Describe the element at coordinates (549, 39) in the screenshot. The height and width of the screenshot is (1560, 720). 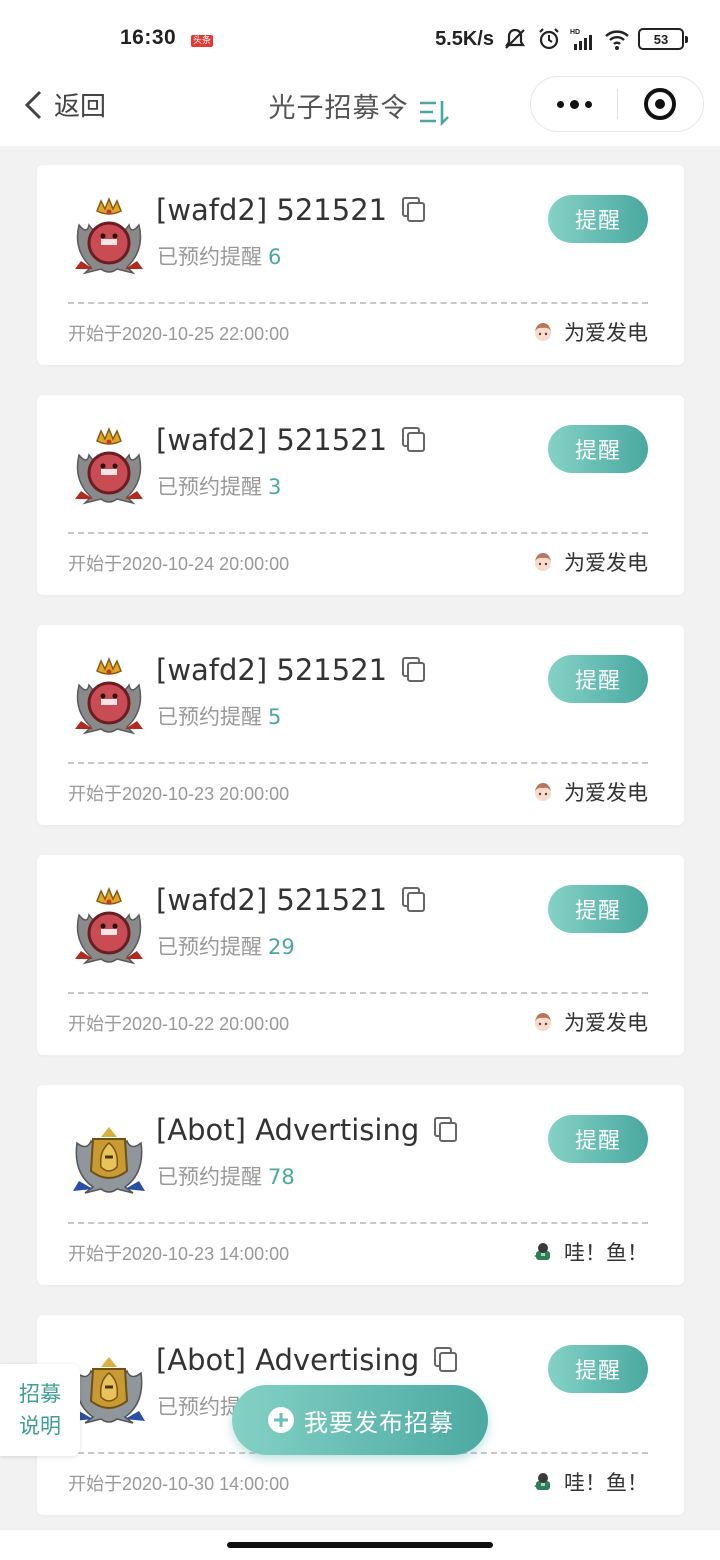
I see `alarm-icon` at that location.